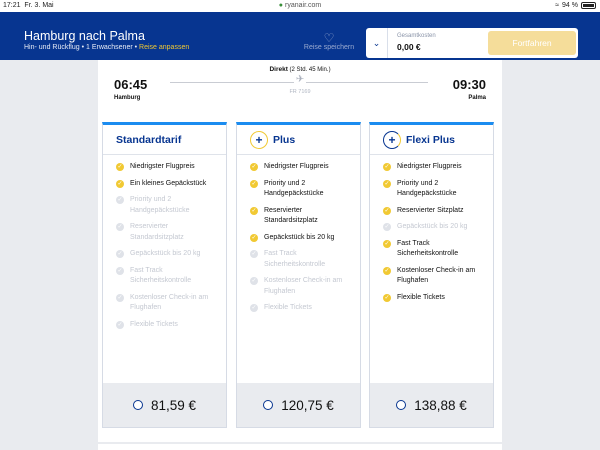  I want to click on plus-icon: +, so click(259, 139).